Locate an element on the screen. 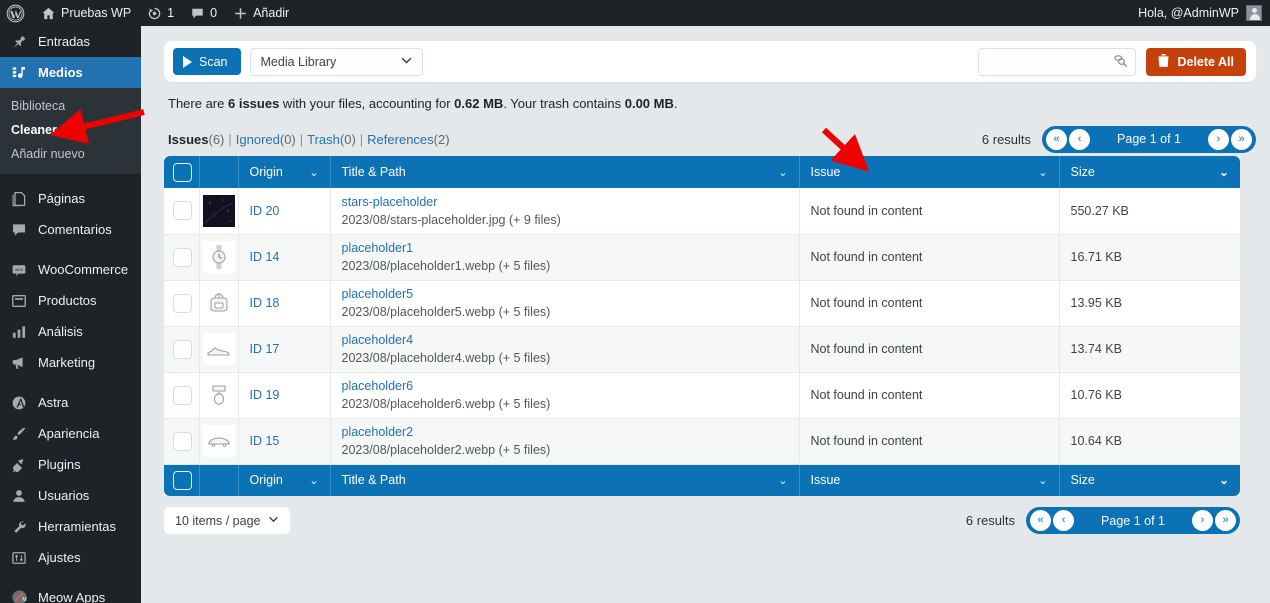  search-input is located at coordinates (1050, 61).